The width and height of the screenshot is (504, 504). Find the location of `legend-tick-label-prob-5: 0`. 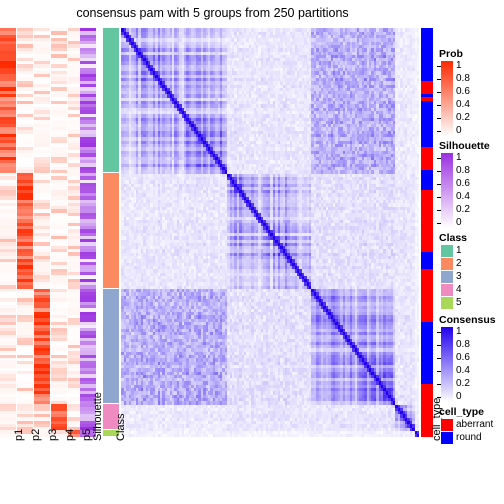

legend-tick-label-prob-5: 0 is located at coordinates (459, 130).